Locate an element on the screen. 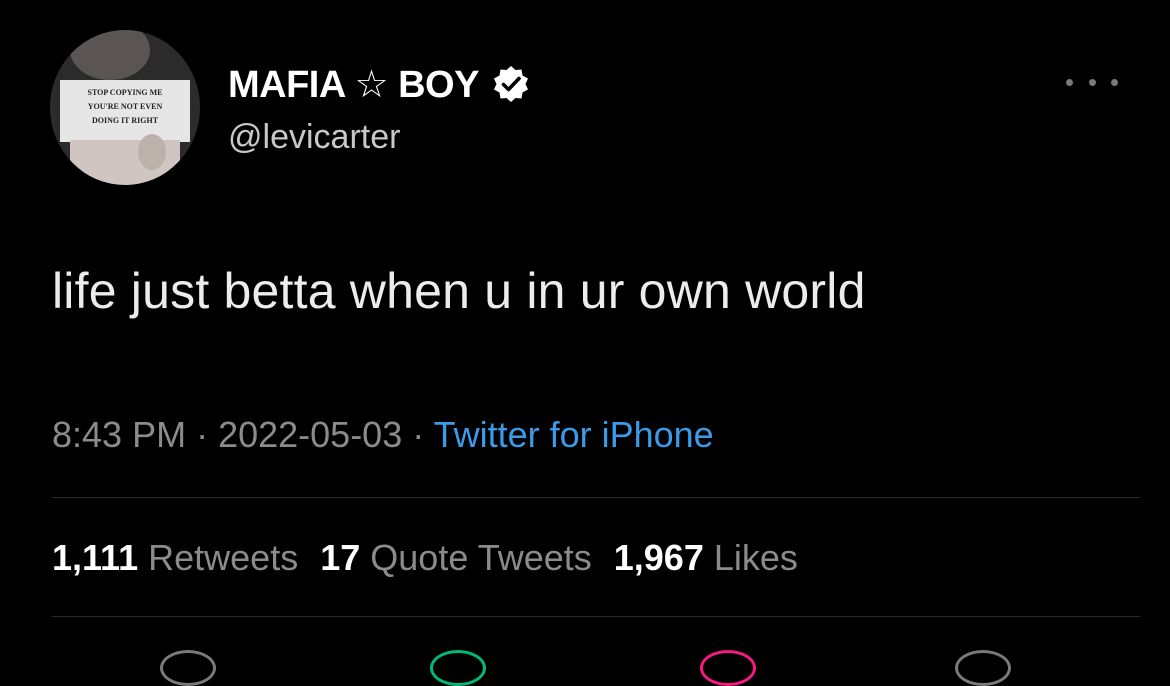 This screenshot has height=686, width=1170. author-name-row: MAFIA ☆ BOY is located at coordinates (379, 84).